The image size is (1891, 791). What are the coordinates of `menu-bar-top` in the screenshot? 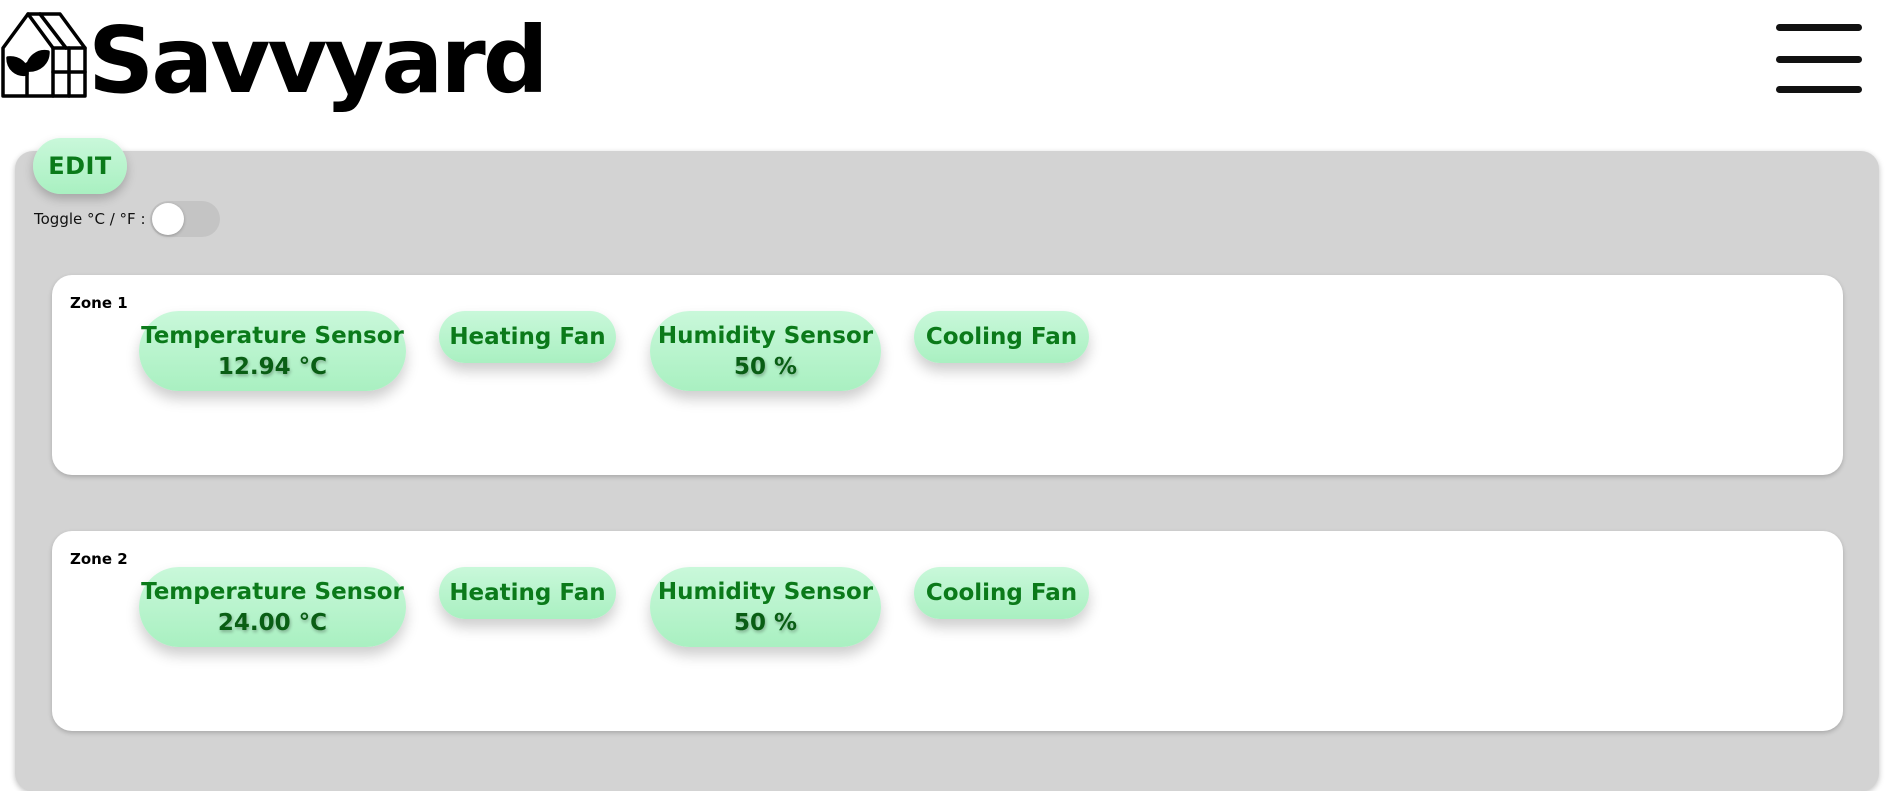 It's located at (1819, 27).